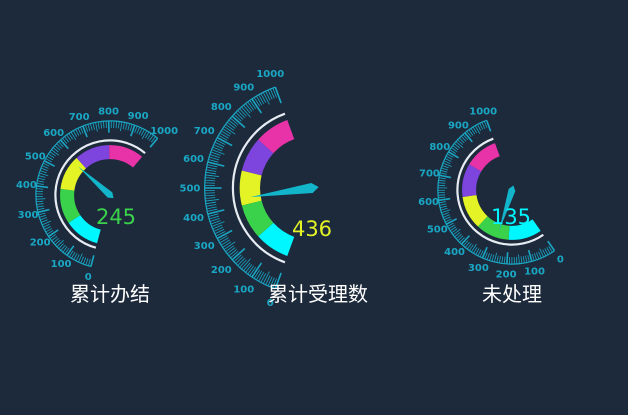  I want to click on tick-label: 200, so click(221, 270).